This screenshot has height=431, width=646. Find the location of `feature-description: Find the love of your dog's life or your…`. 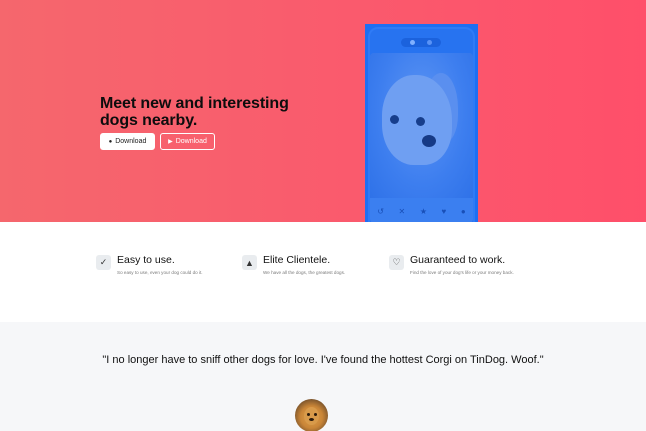

feature-description: Find the love of your dog's life or your… is located at coordinates (462, 272).